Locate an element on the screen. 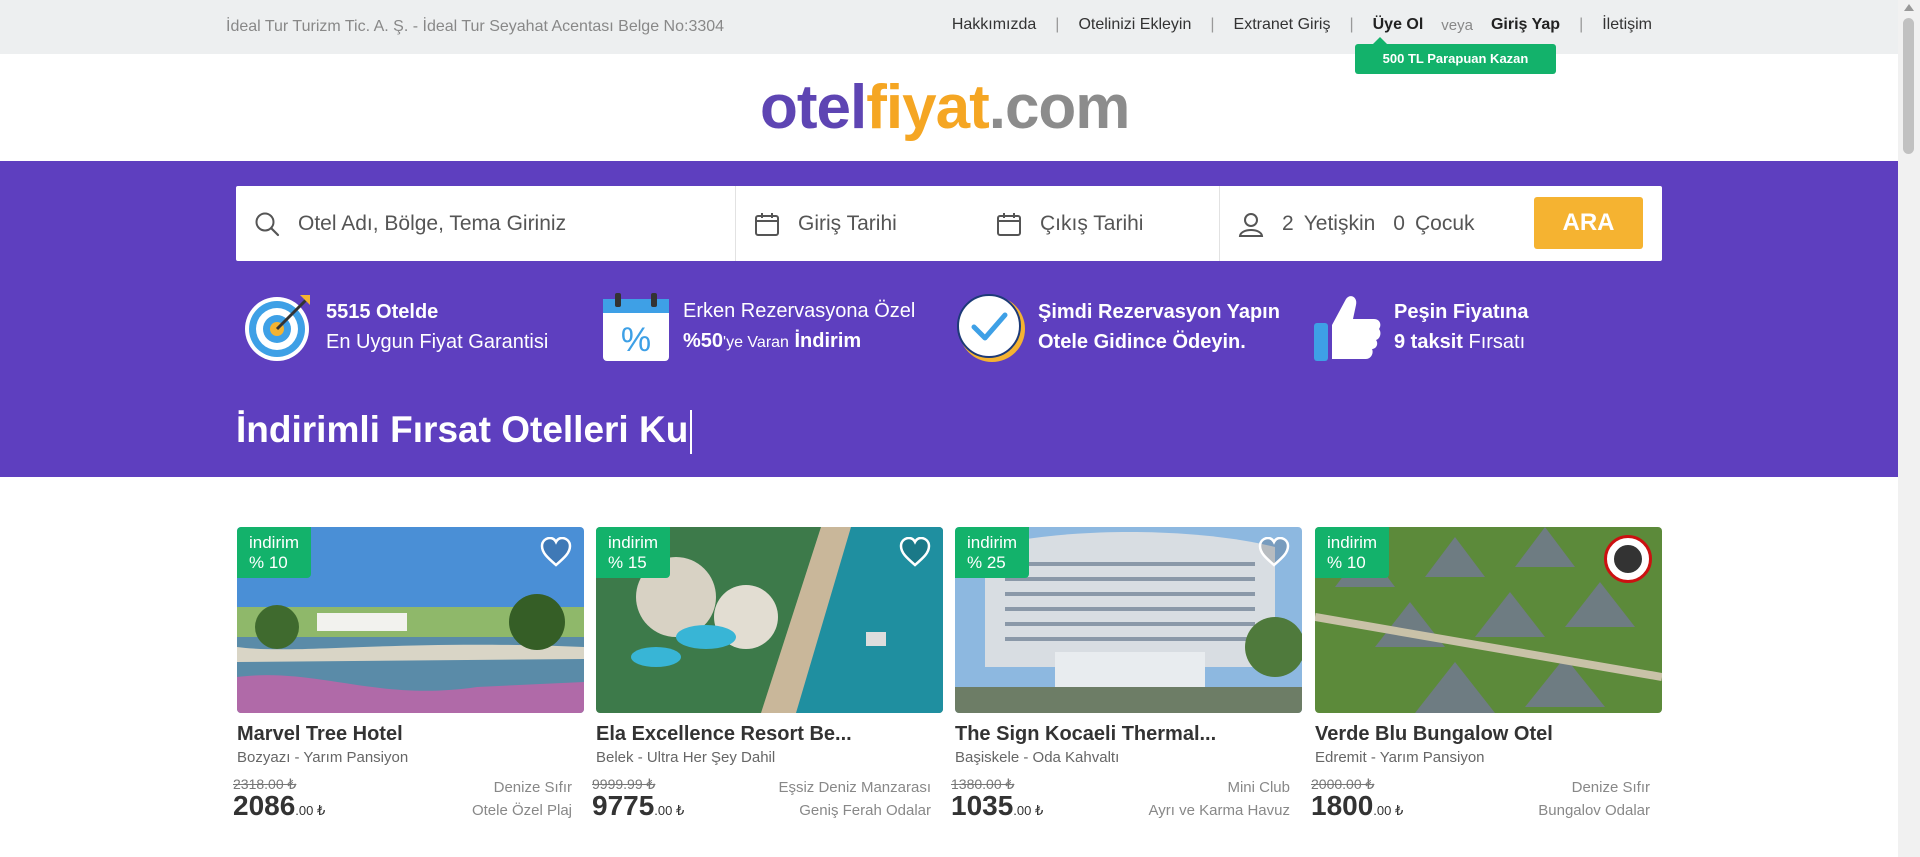  nav-register-link: Üye Ol is located at coordinates (1398, 25).